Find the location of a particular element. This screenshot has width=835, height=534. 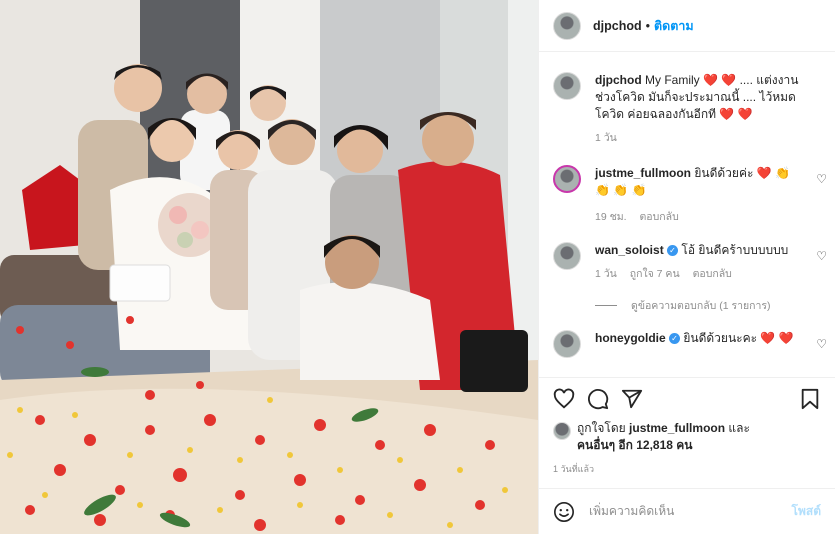

post-header: djpchod • ติดตาม is located at coordinates (687, 26).